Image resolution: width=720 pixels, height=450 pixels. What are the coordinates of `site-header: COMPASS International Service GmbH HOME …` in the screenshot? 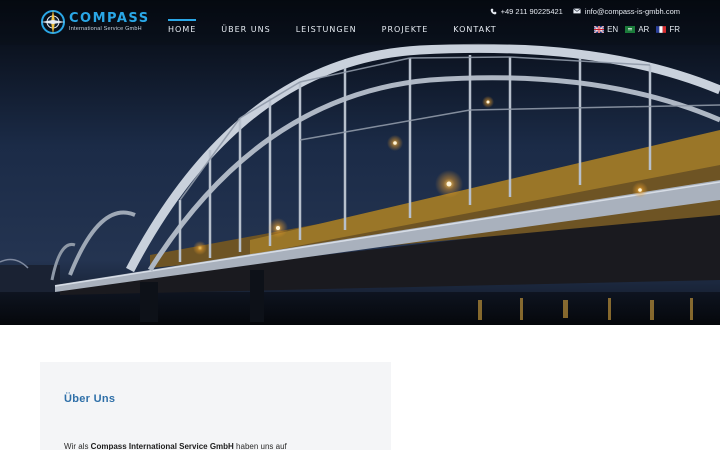 It's located at (360, 22).